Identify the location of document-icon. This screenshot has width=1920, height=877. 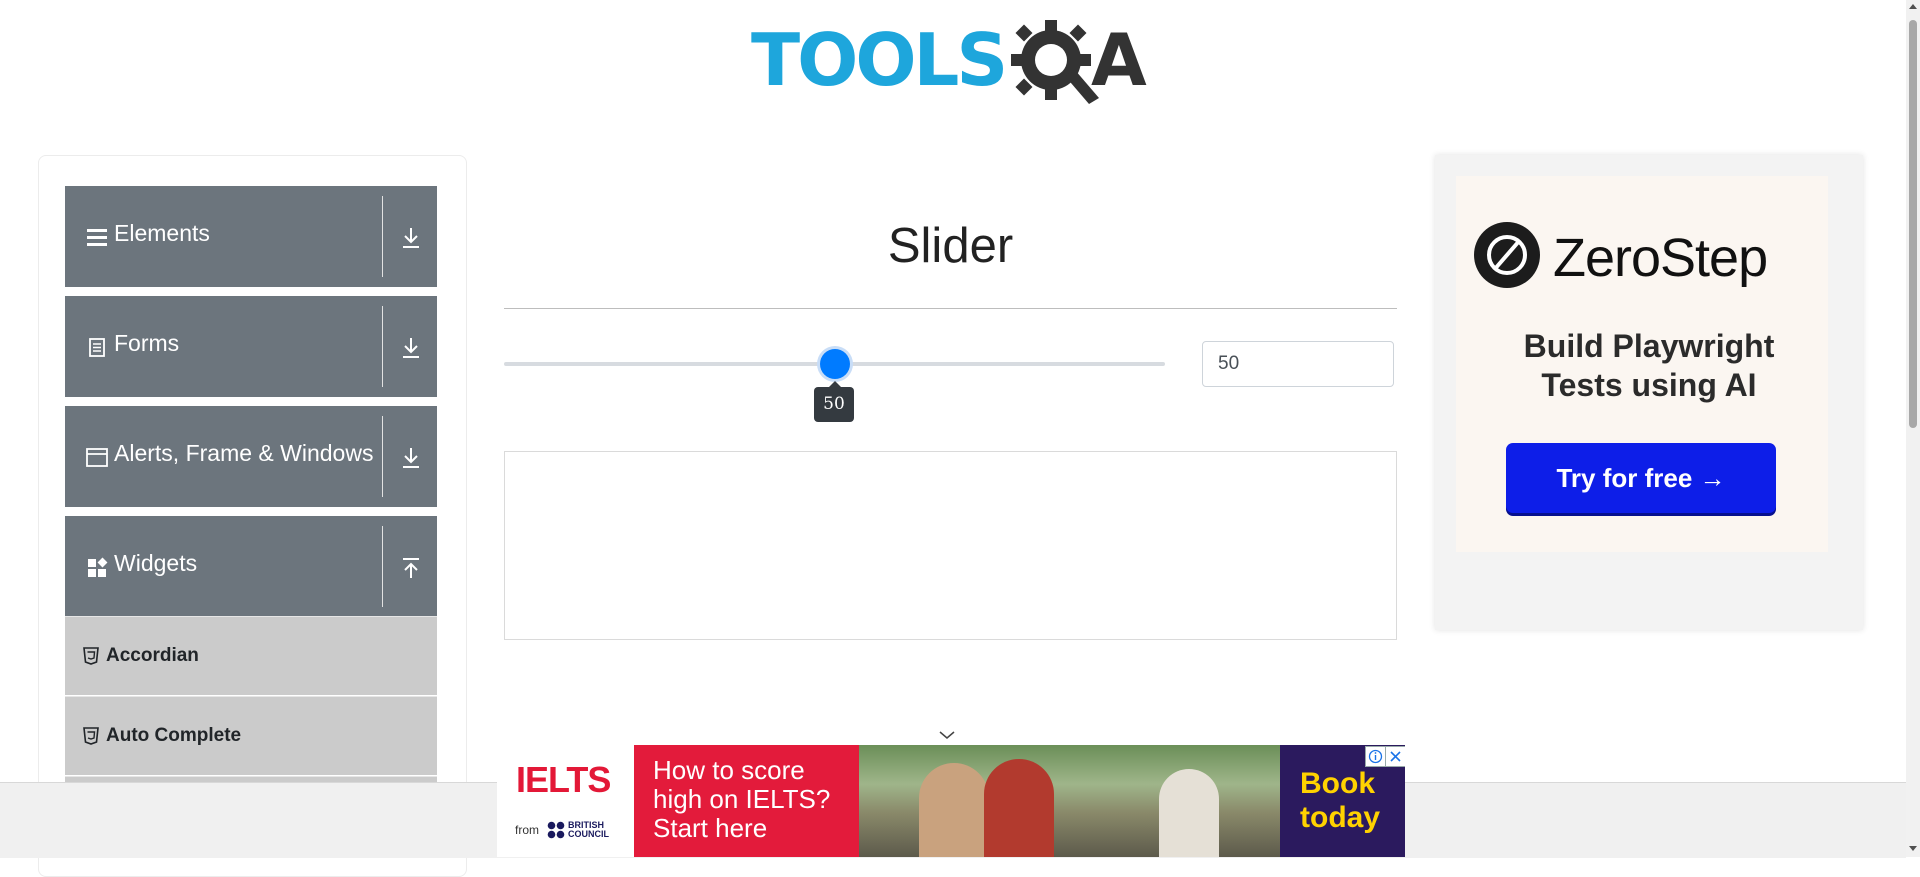
(97, 347).